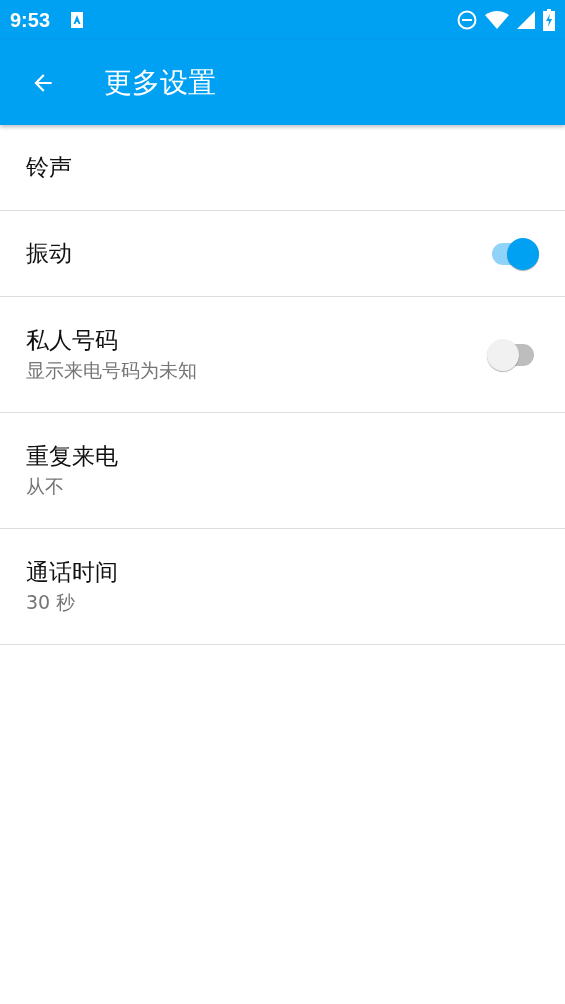  Describe the element at coordinates (282, 168) in the screenshot. I see `settings-item: 铃声` at that location.